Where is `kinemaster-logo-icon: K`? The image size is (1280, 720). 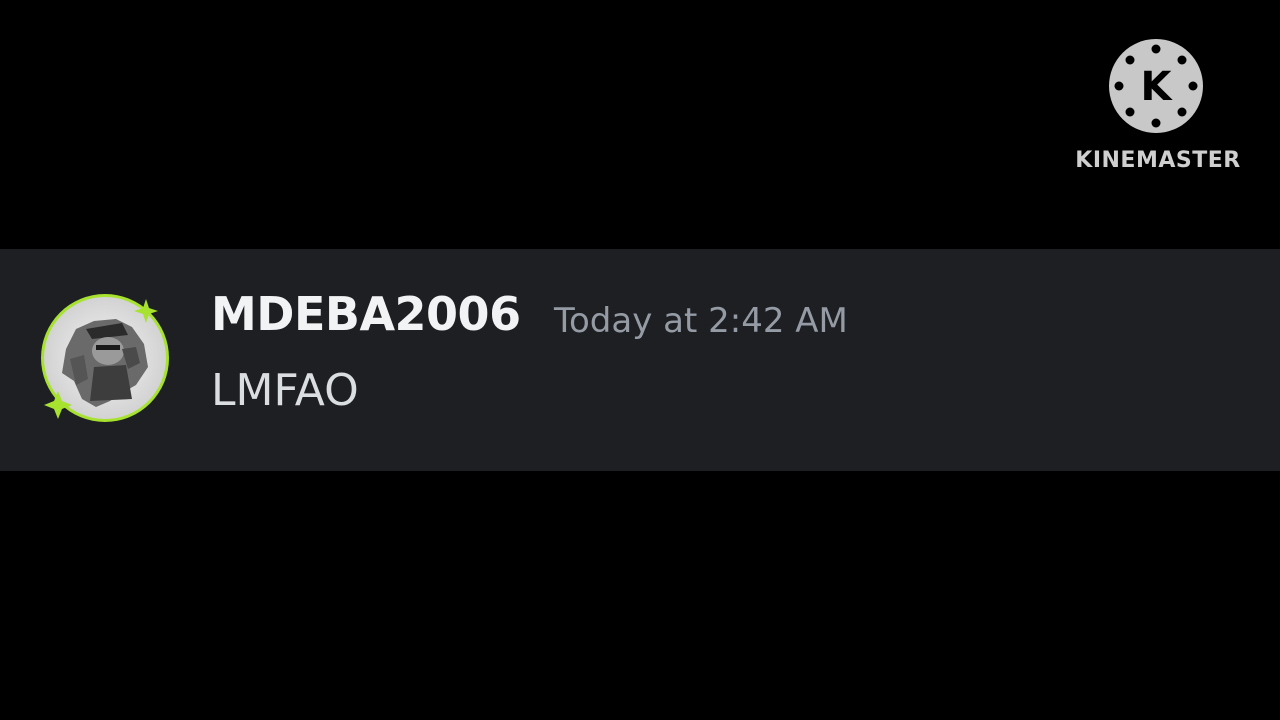 kinemaster-logo-icon: K is located at coordinates (1156, 86).